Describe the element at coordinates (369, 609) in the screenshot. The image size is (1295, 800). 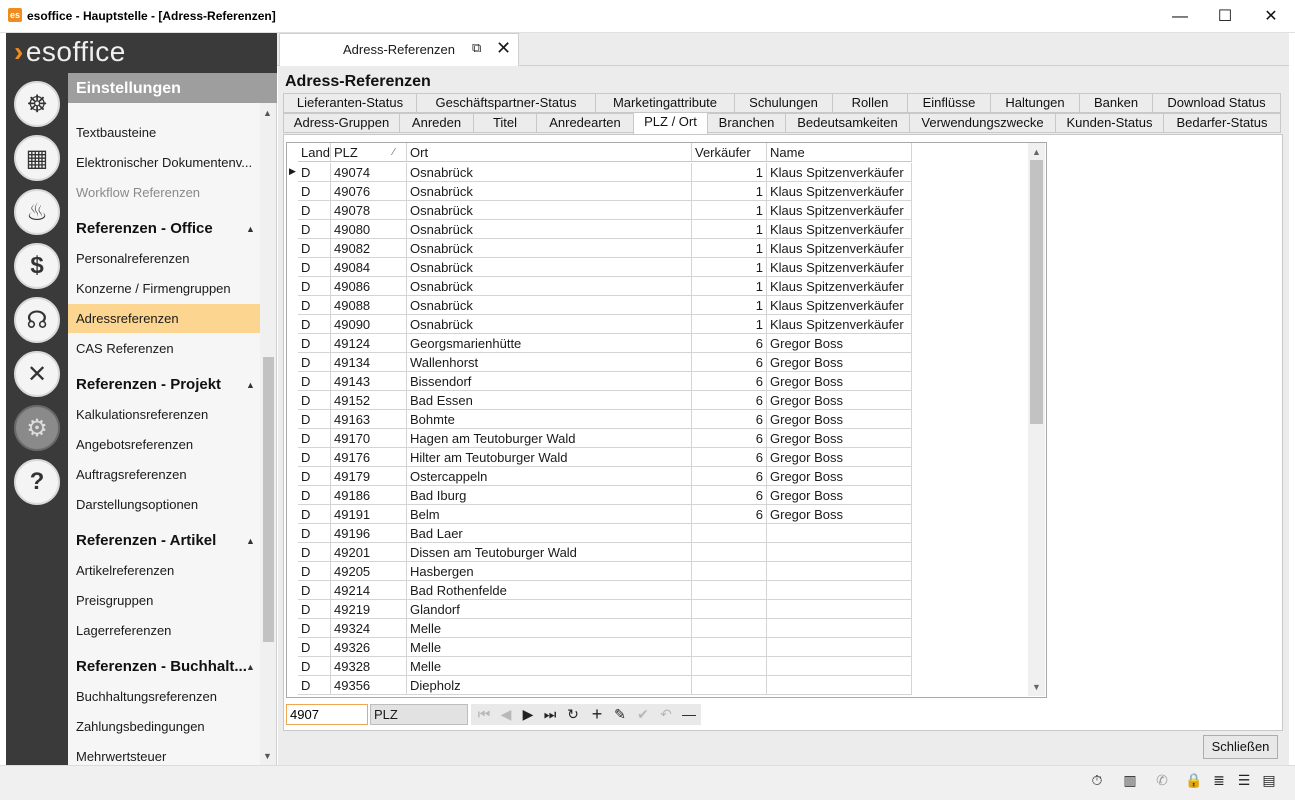
I see `cell-plz: 49219` at that location.